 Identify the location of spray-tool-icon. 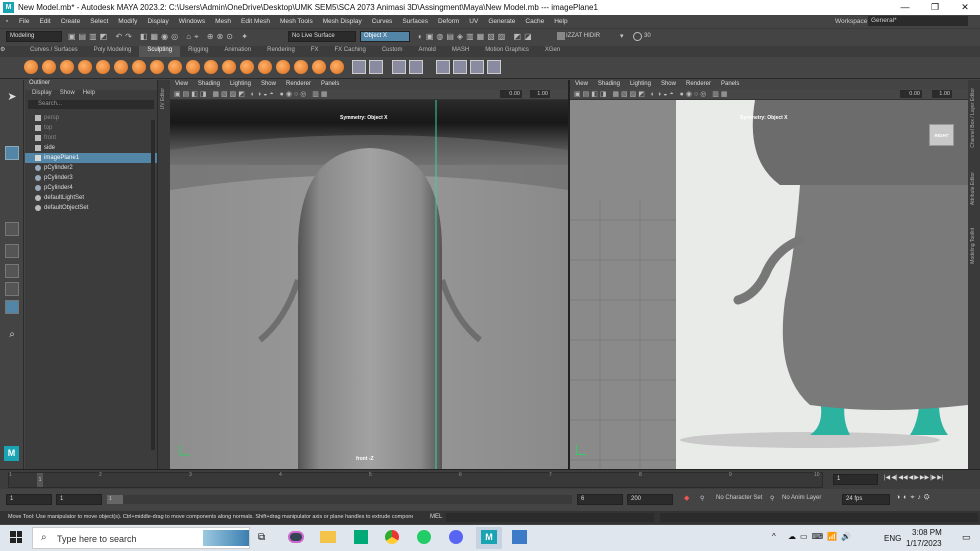
(157, 67).